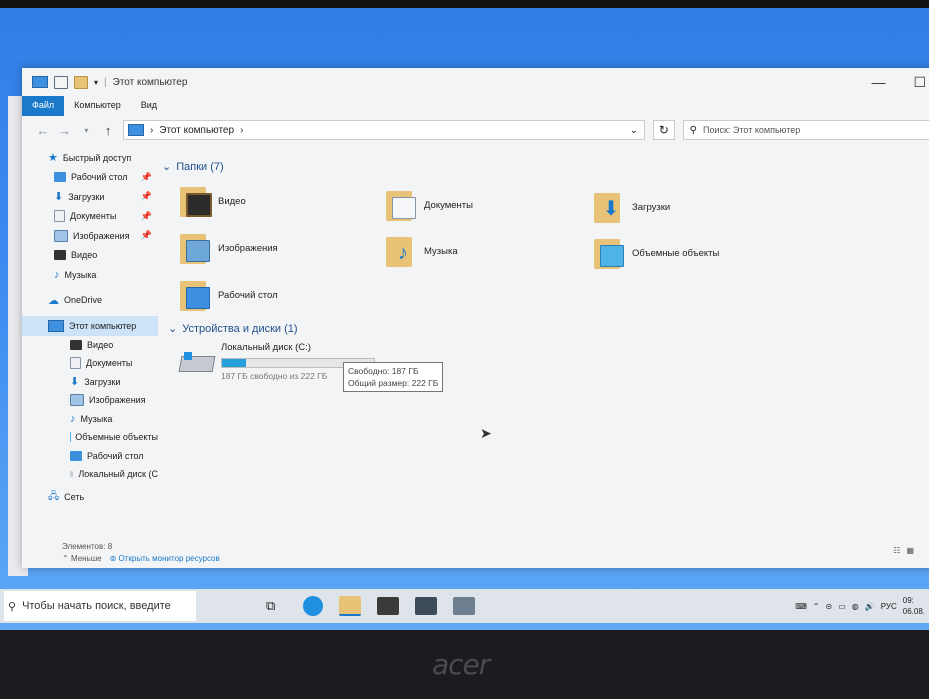  Describe the element at coordinates (97, 106) in the screenshot. I see `tab-computer: Компьютер` at that location.